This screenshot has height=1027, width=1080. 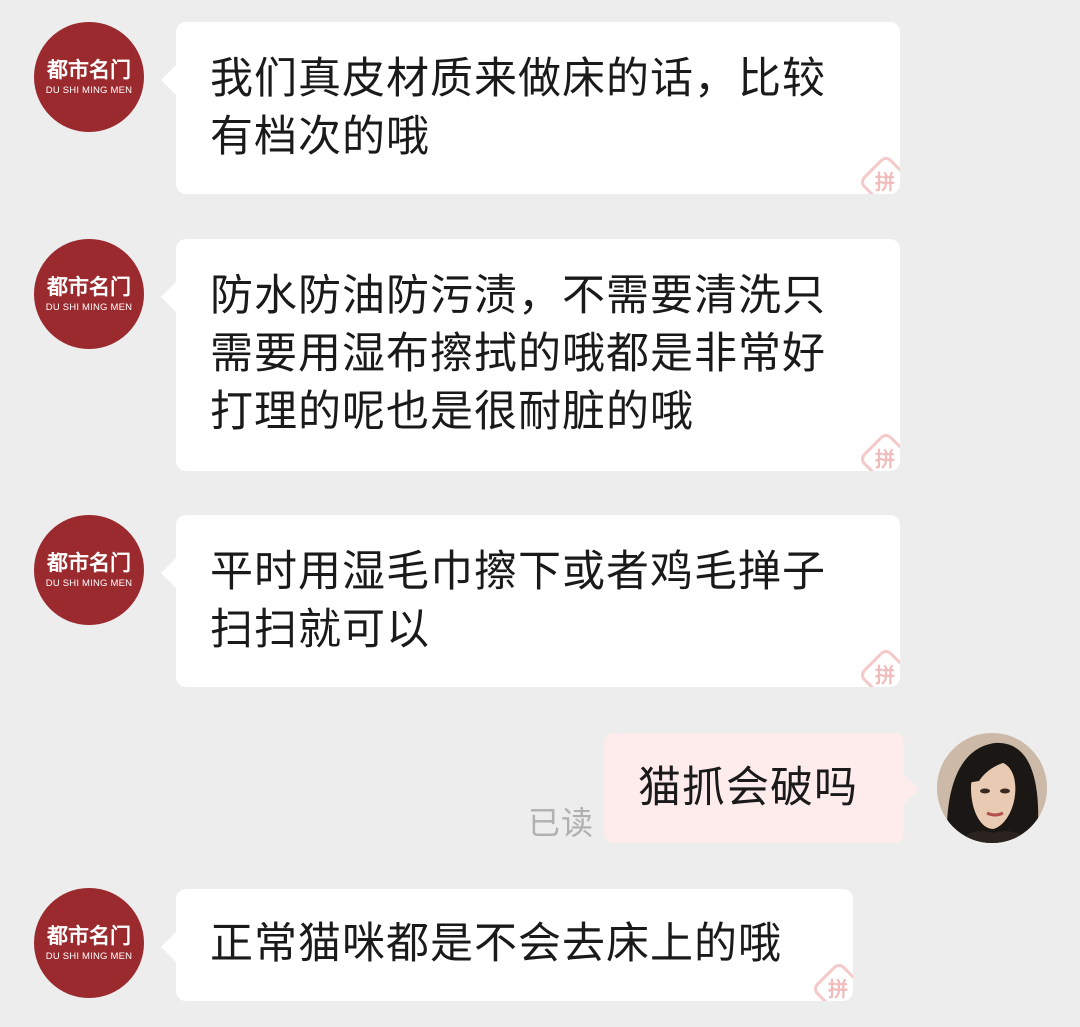 I want to click on message-text-line: 需要用湿布擦拭的哦都是非常好, so click(x=518, y=354).